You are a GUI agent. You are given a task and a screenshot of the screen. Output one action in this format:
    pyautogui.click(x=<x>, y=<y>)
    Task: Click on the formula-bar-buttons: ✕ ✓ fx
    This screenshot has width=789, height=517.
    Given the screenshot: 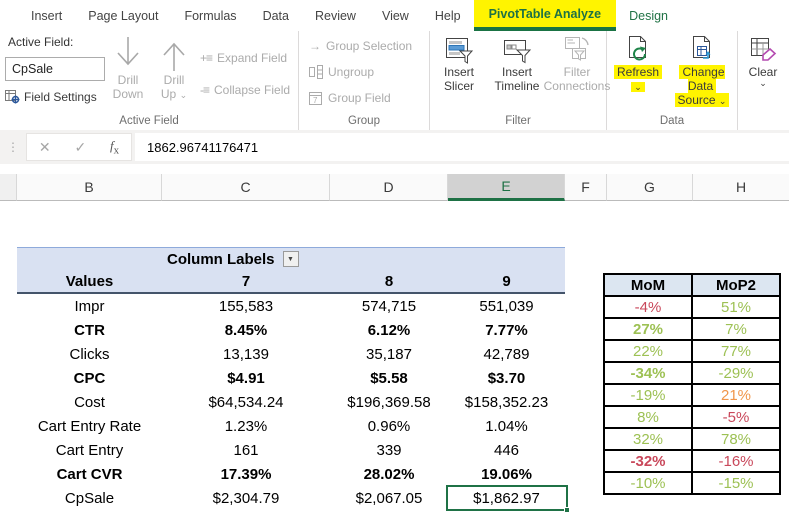 What is the action you would take?
    pyautogui.click(x=79, y=147)
    